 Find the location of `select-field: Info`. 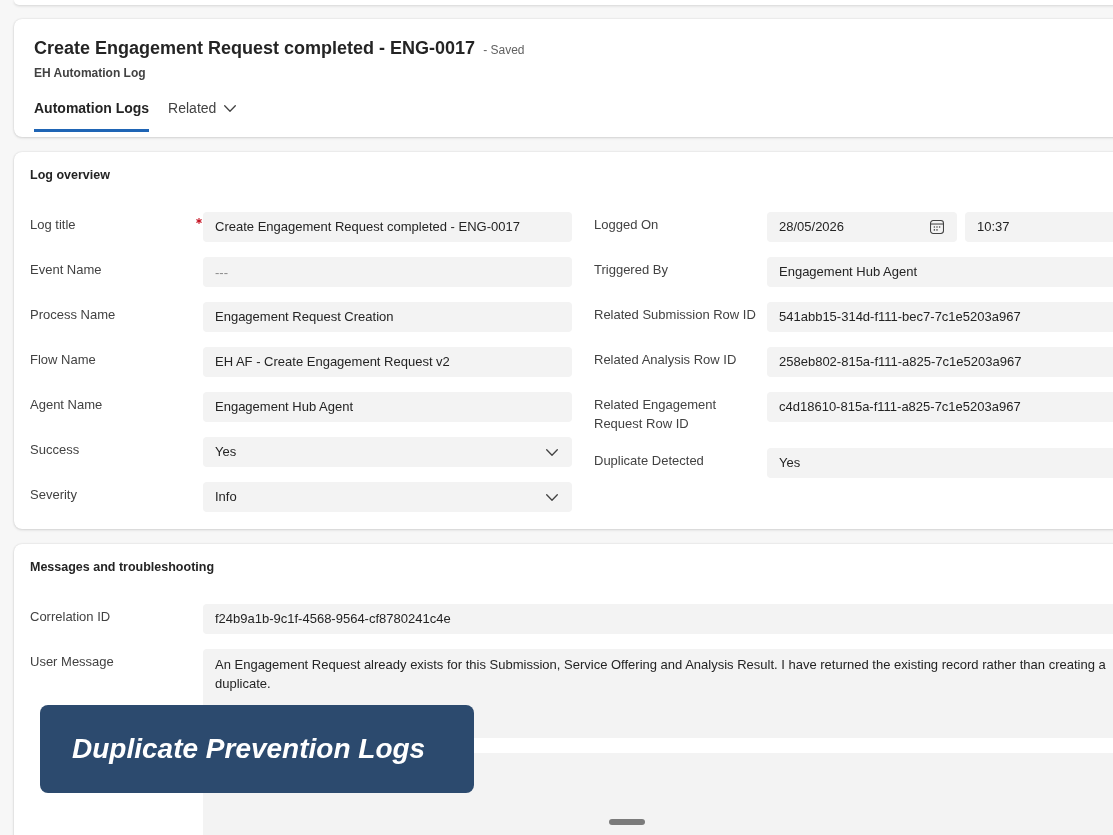

select-field: Info is located at coordinates (387, 497).